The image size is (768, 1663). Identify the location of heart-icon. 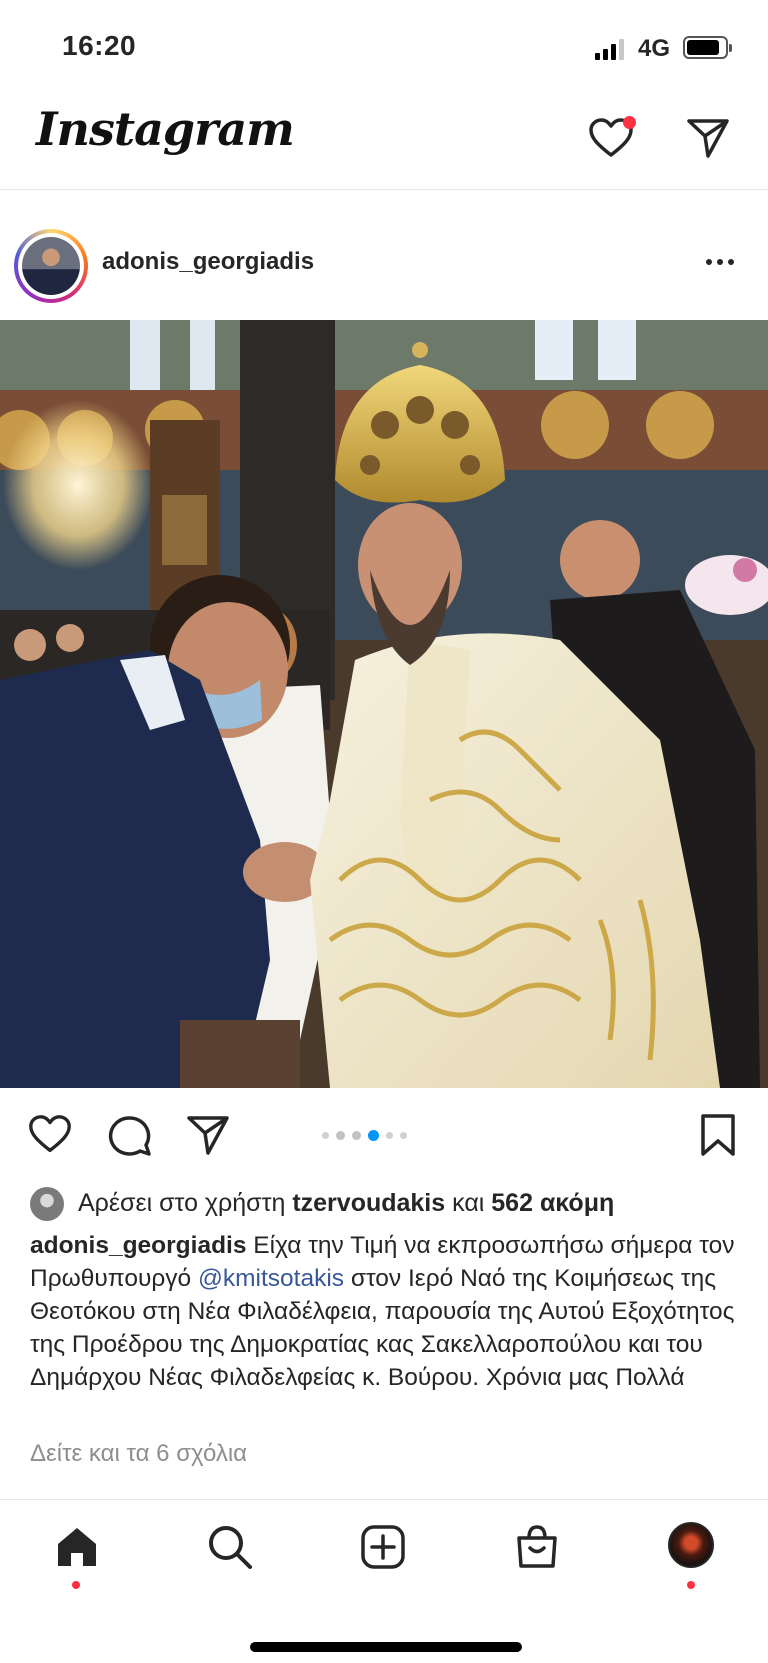
(50, 1134).